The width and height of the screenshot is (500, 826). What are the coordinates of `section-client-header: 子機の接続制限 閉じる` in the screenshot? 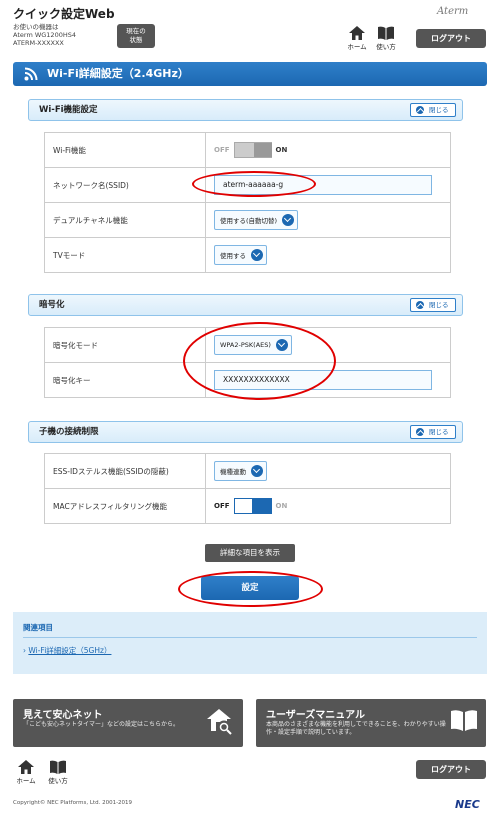 It's located at (245, 432).